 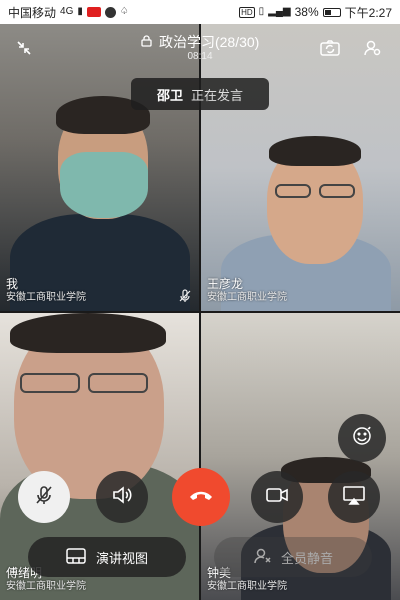 What do you see at coordinates (331, 12) in the screenshot?
I see `battery-icon` at bounding box center [331, 12].